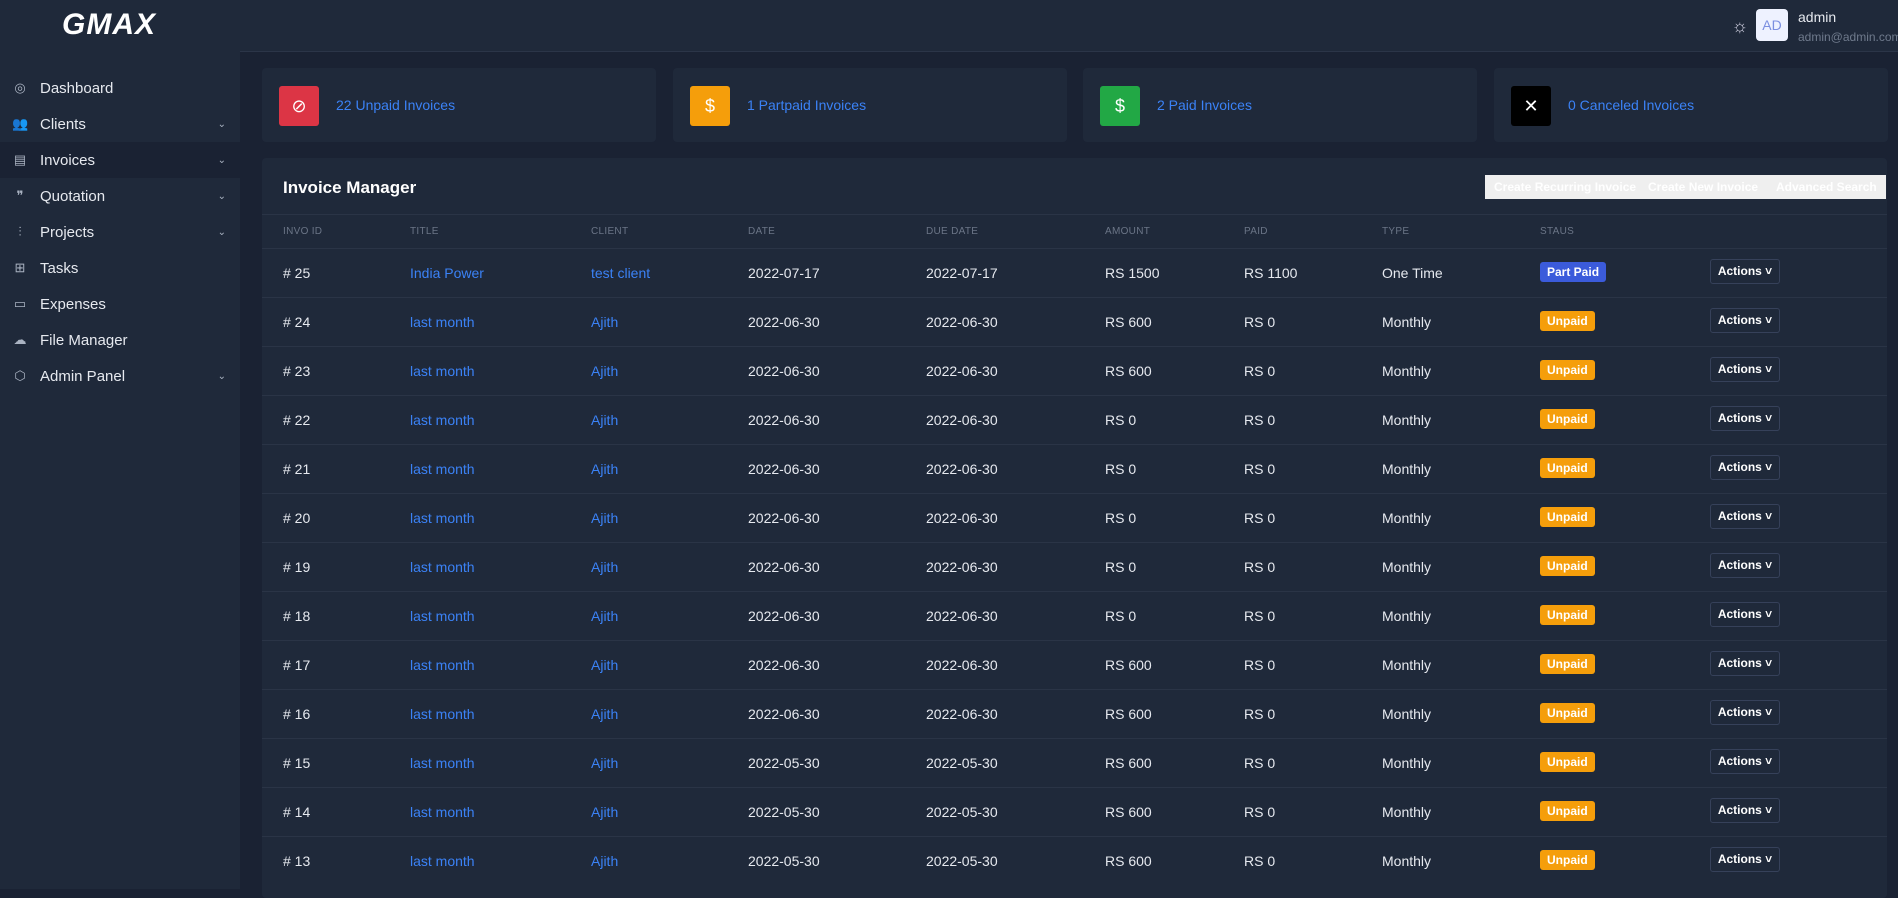 The width and height of the screenshot is (1898, 898). I want to click on client-cell: test client, so click(620, 273).